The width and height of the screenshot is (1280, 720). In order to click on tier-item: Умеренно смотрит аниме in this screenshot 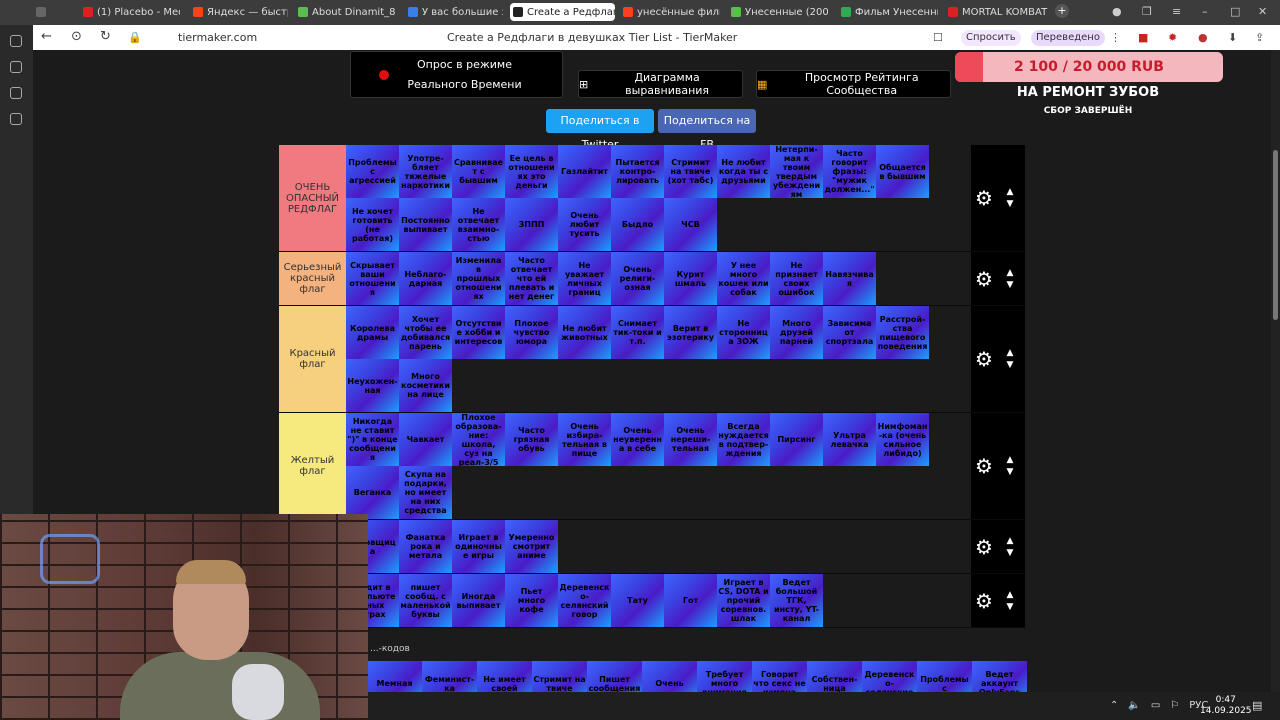, I will do `click(531, 546)`.